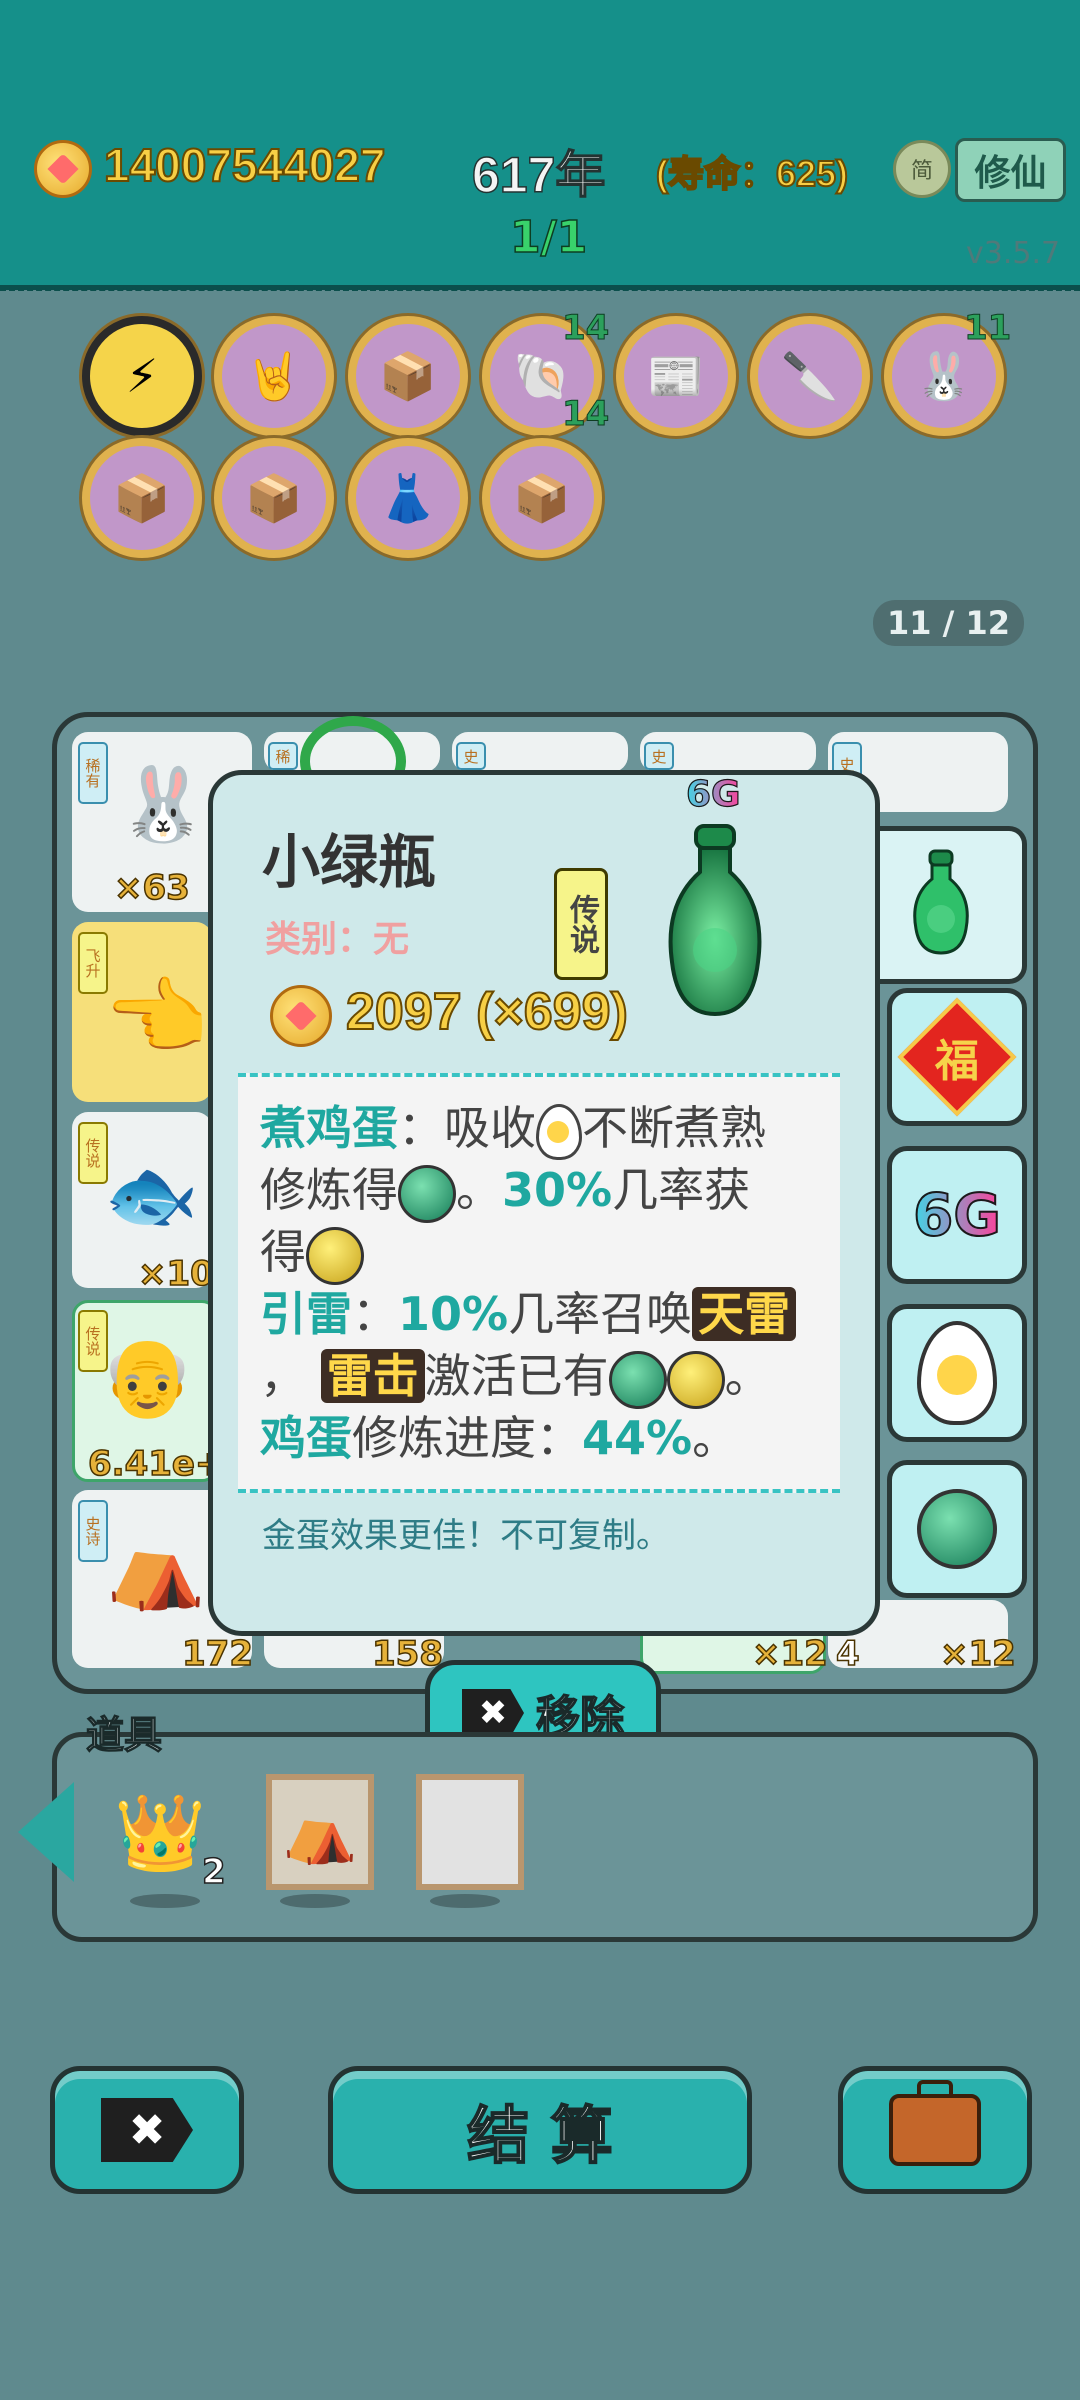  Describe the element at coordinates (407, 1654) in the screenshot. I see `item-count: 158` at that location.